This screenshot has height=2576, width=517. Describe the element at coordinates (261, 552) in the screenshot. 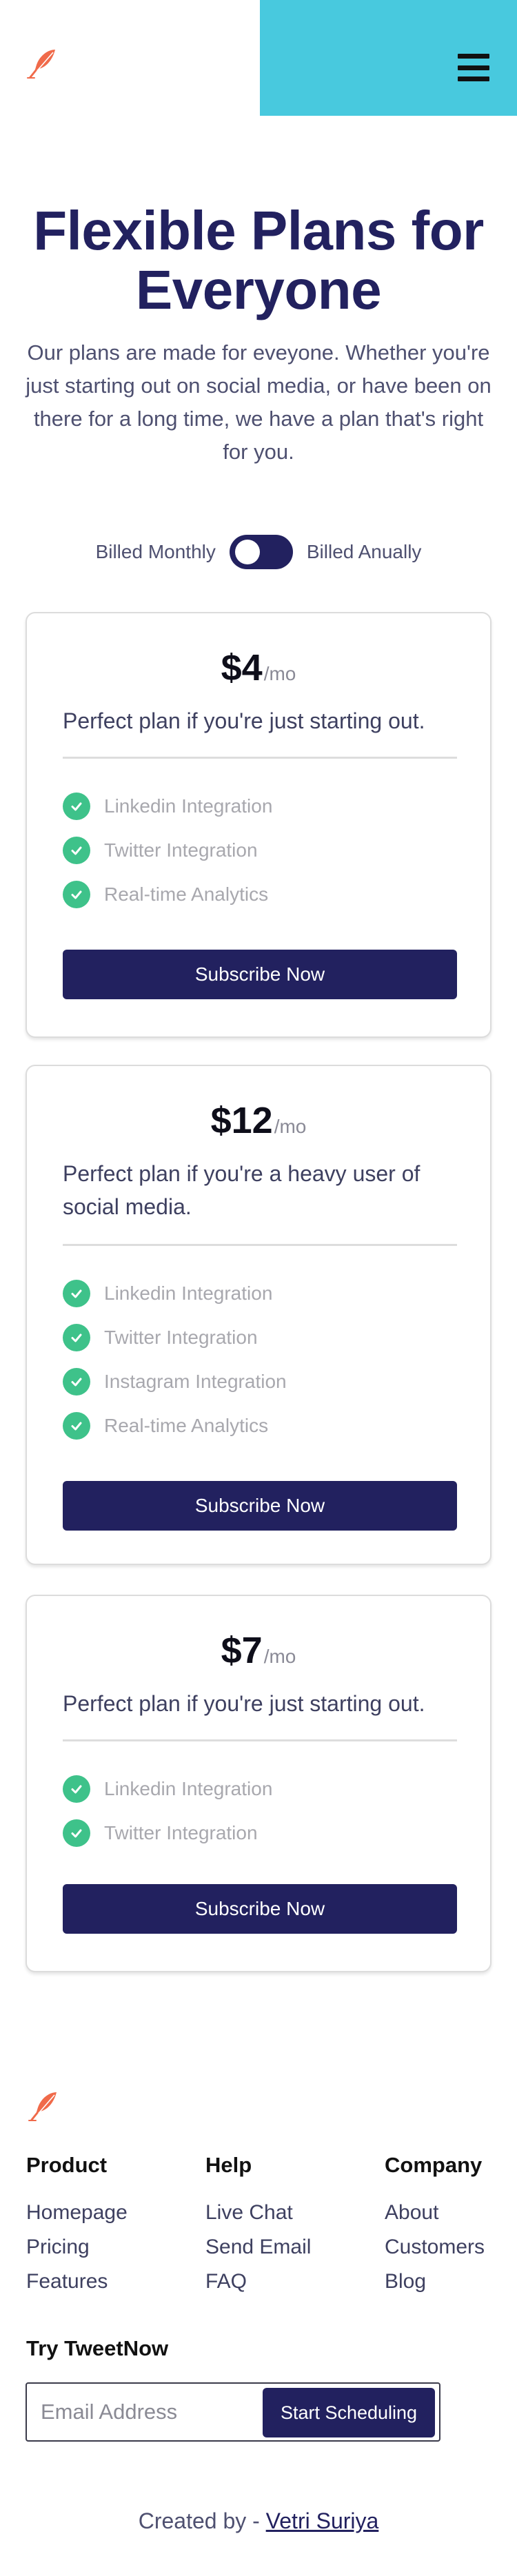

I see `billing-toggle` at that location.